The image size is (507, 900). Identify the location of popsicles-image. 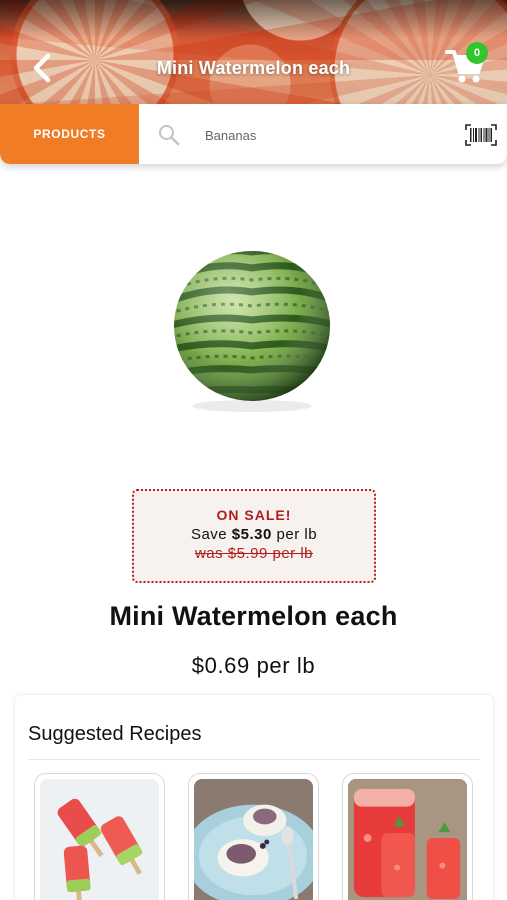
(99, 839).